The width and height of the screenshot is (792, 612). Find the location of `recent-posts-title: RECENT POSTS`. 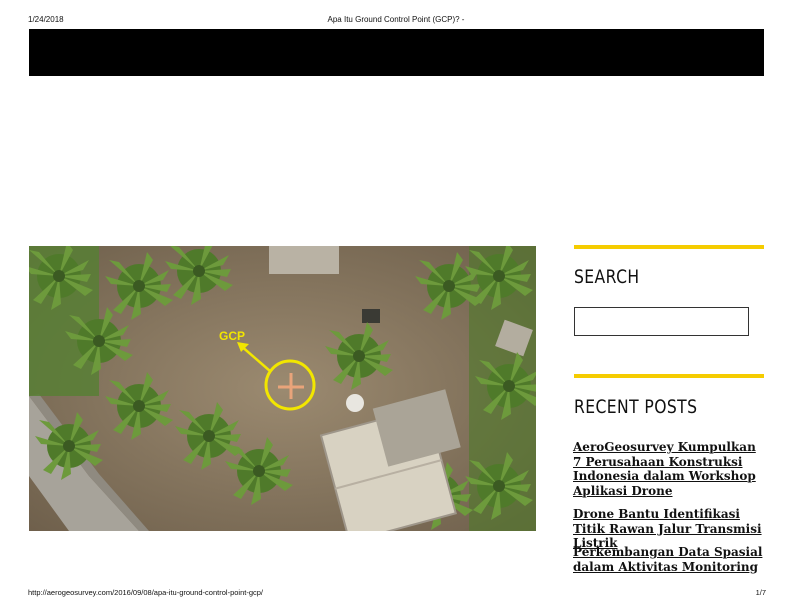

recent-posts-title: RECENT POSTS is located at coordinates (636, 407).